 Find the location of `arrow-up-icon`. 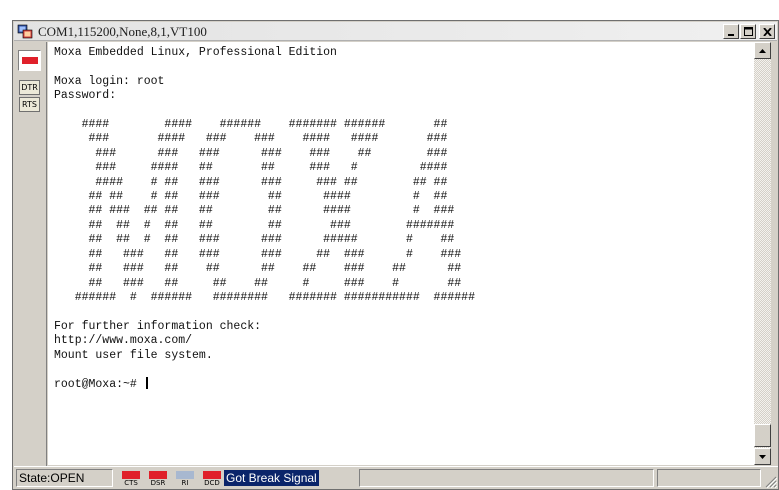

arrow-up-icon is located at coordinates (762, 50).